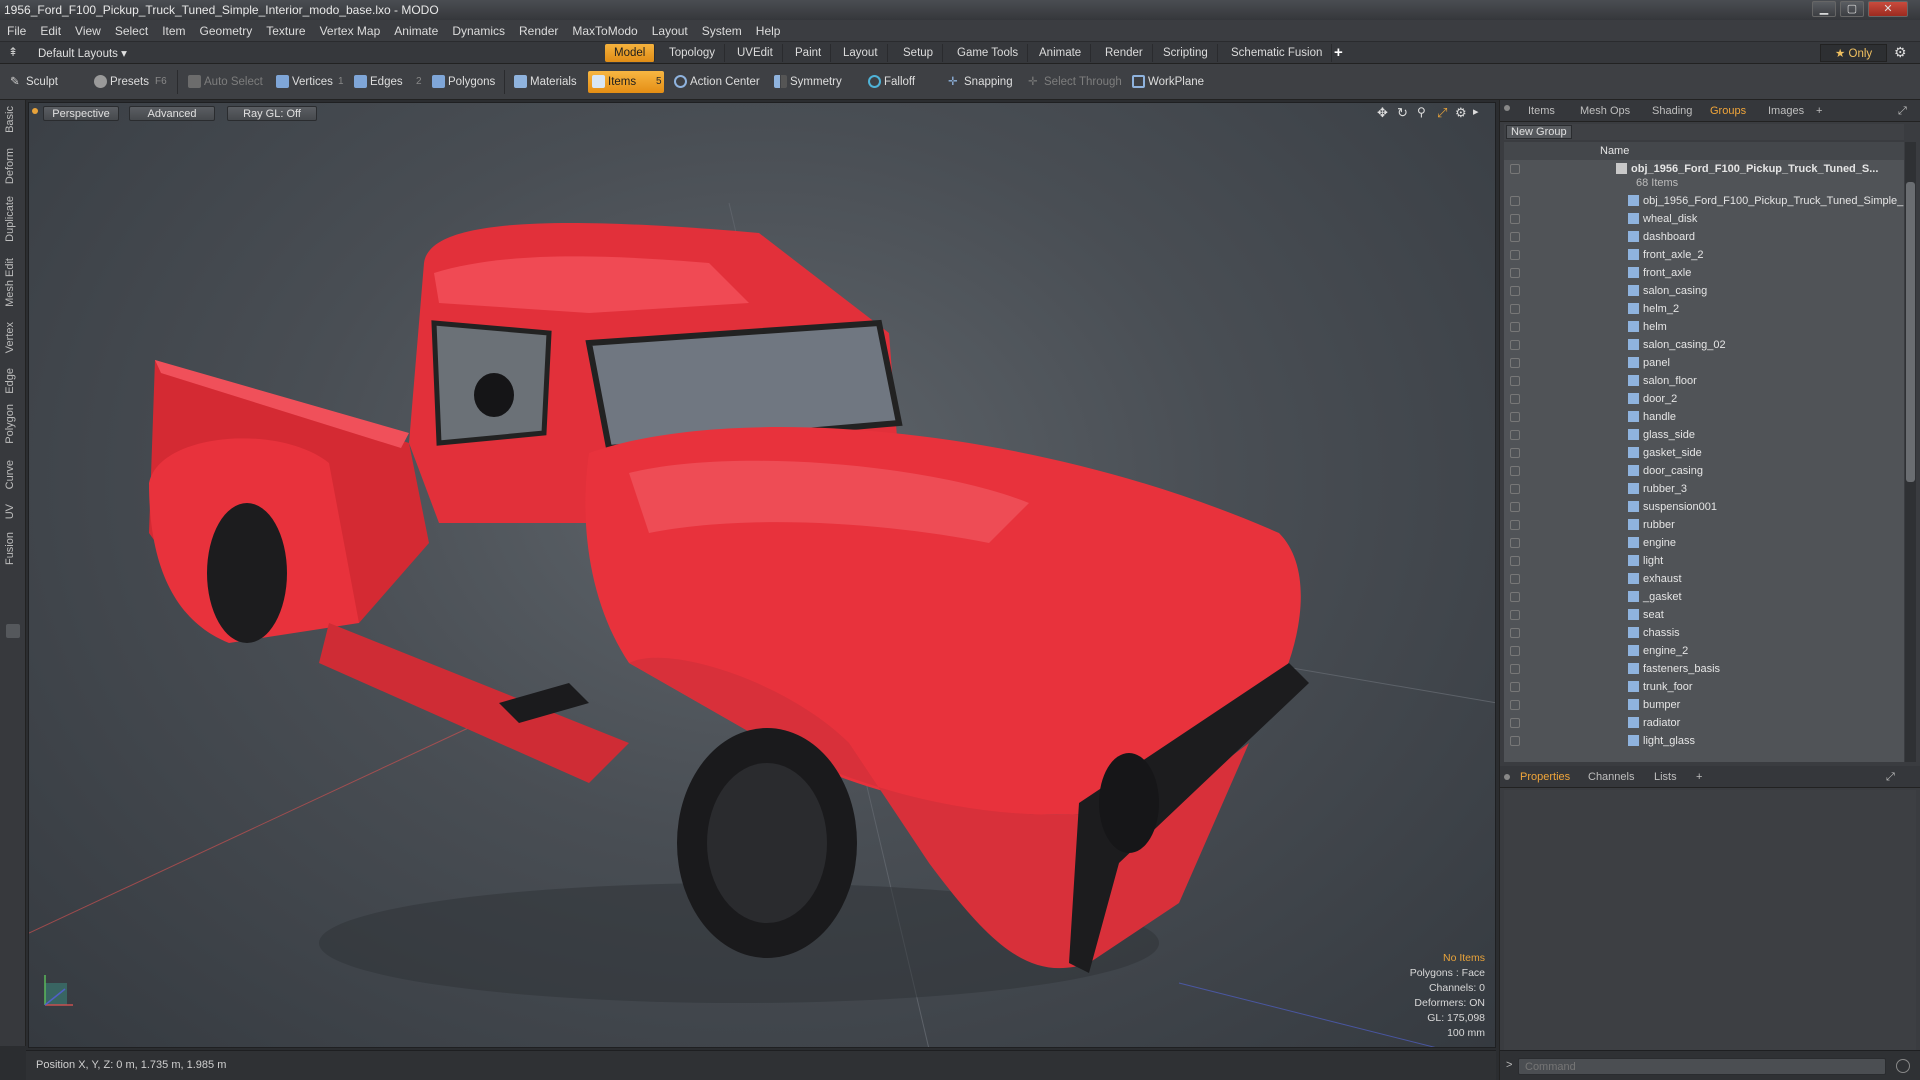  What do you see at coordinates (1704, 381) in the screenshot?
I see `list-item: salon_floor` at bounding box center [1704, 381].